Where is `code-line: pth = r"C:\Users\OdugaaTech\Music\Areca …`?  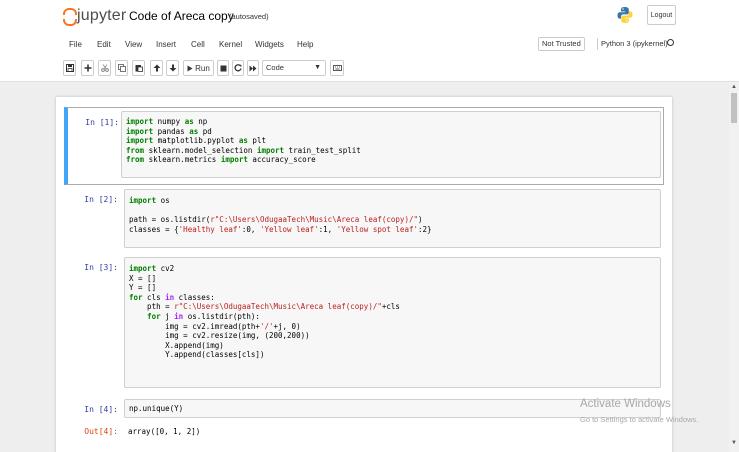
code-line: pth = r"C:\Users\OdugaaTech\Music\Areca … is located at coordinates (264, 307).